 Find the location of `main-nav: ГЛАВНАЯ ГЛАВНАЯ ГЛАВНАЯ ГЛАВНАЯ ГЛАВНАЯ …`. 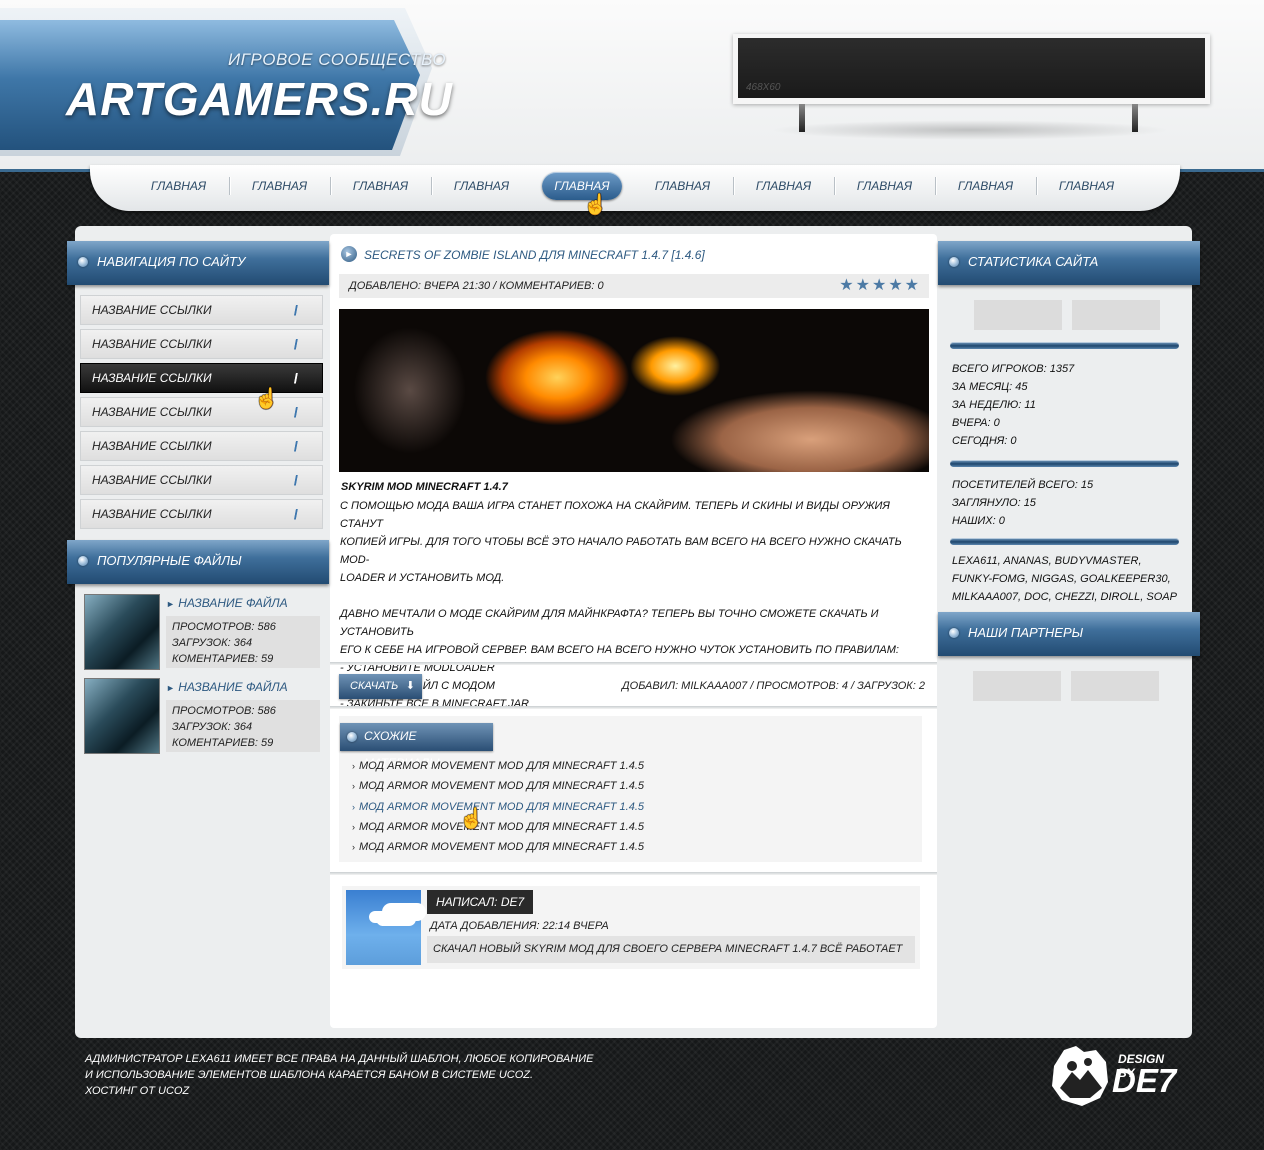

main-nav: ГЛАВНАЯ ГЛАВНАЯ ГЛАВНАЯ ГЛАВНАЯ ГЛАВНАЯ … is located at coordinates (632, 186).